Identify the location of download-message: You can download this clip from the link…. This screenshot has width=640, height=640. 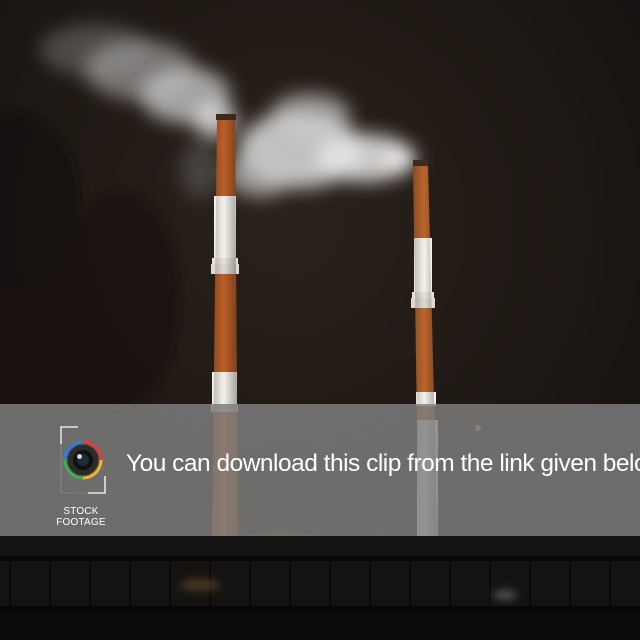
(383, 463).